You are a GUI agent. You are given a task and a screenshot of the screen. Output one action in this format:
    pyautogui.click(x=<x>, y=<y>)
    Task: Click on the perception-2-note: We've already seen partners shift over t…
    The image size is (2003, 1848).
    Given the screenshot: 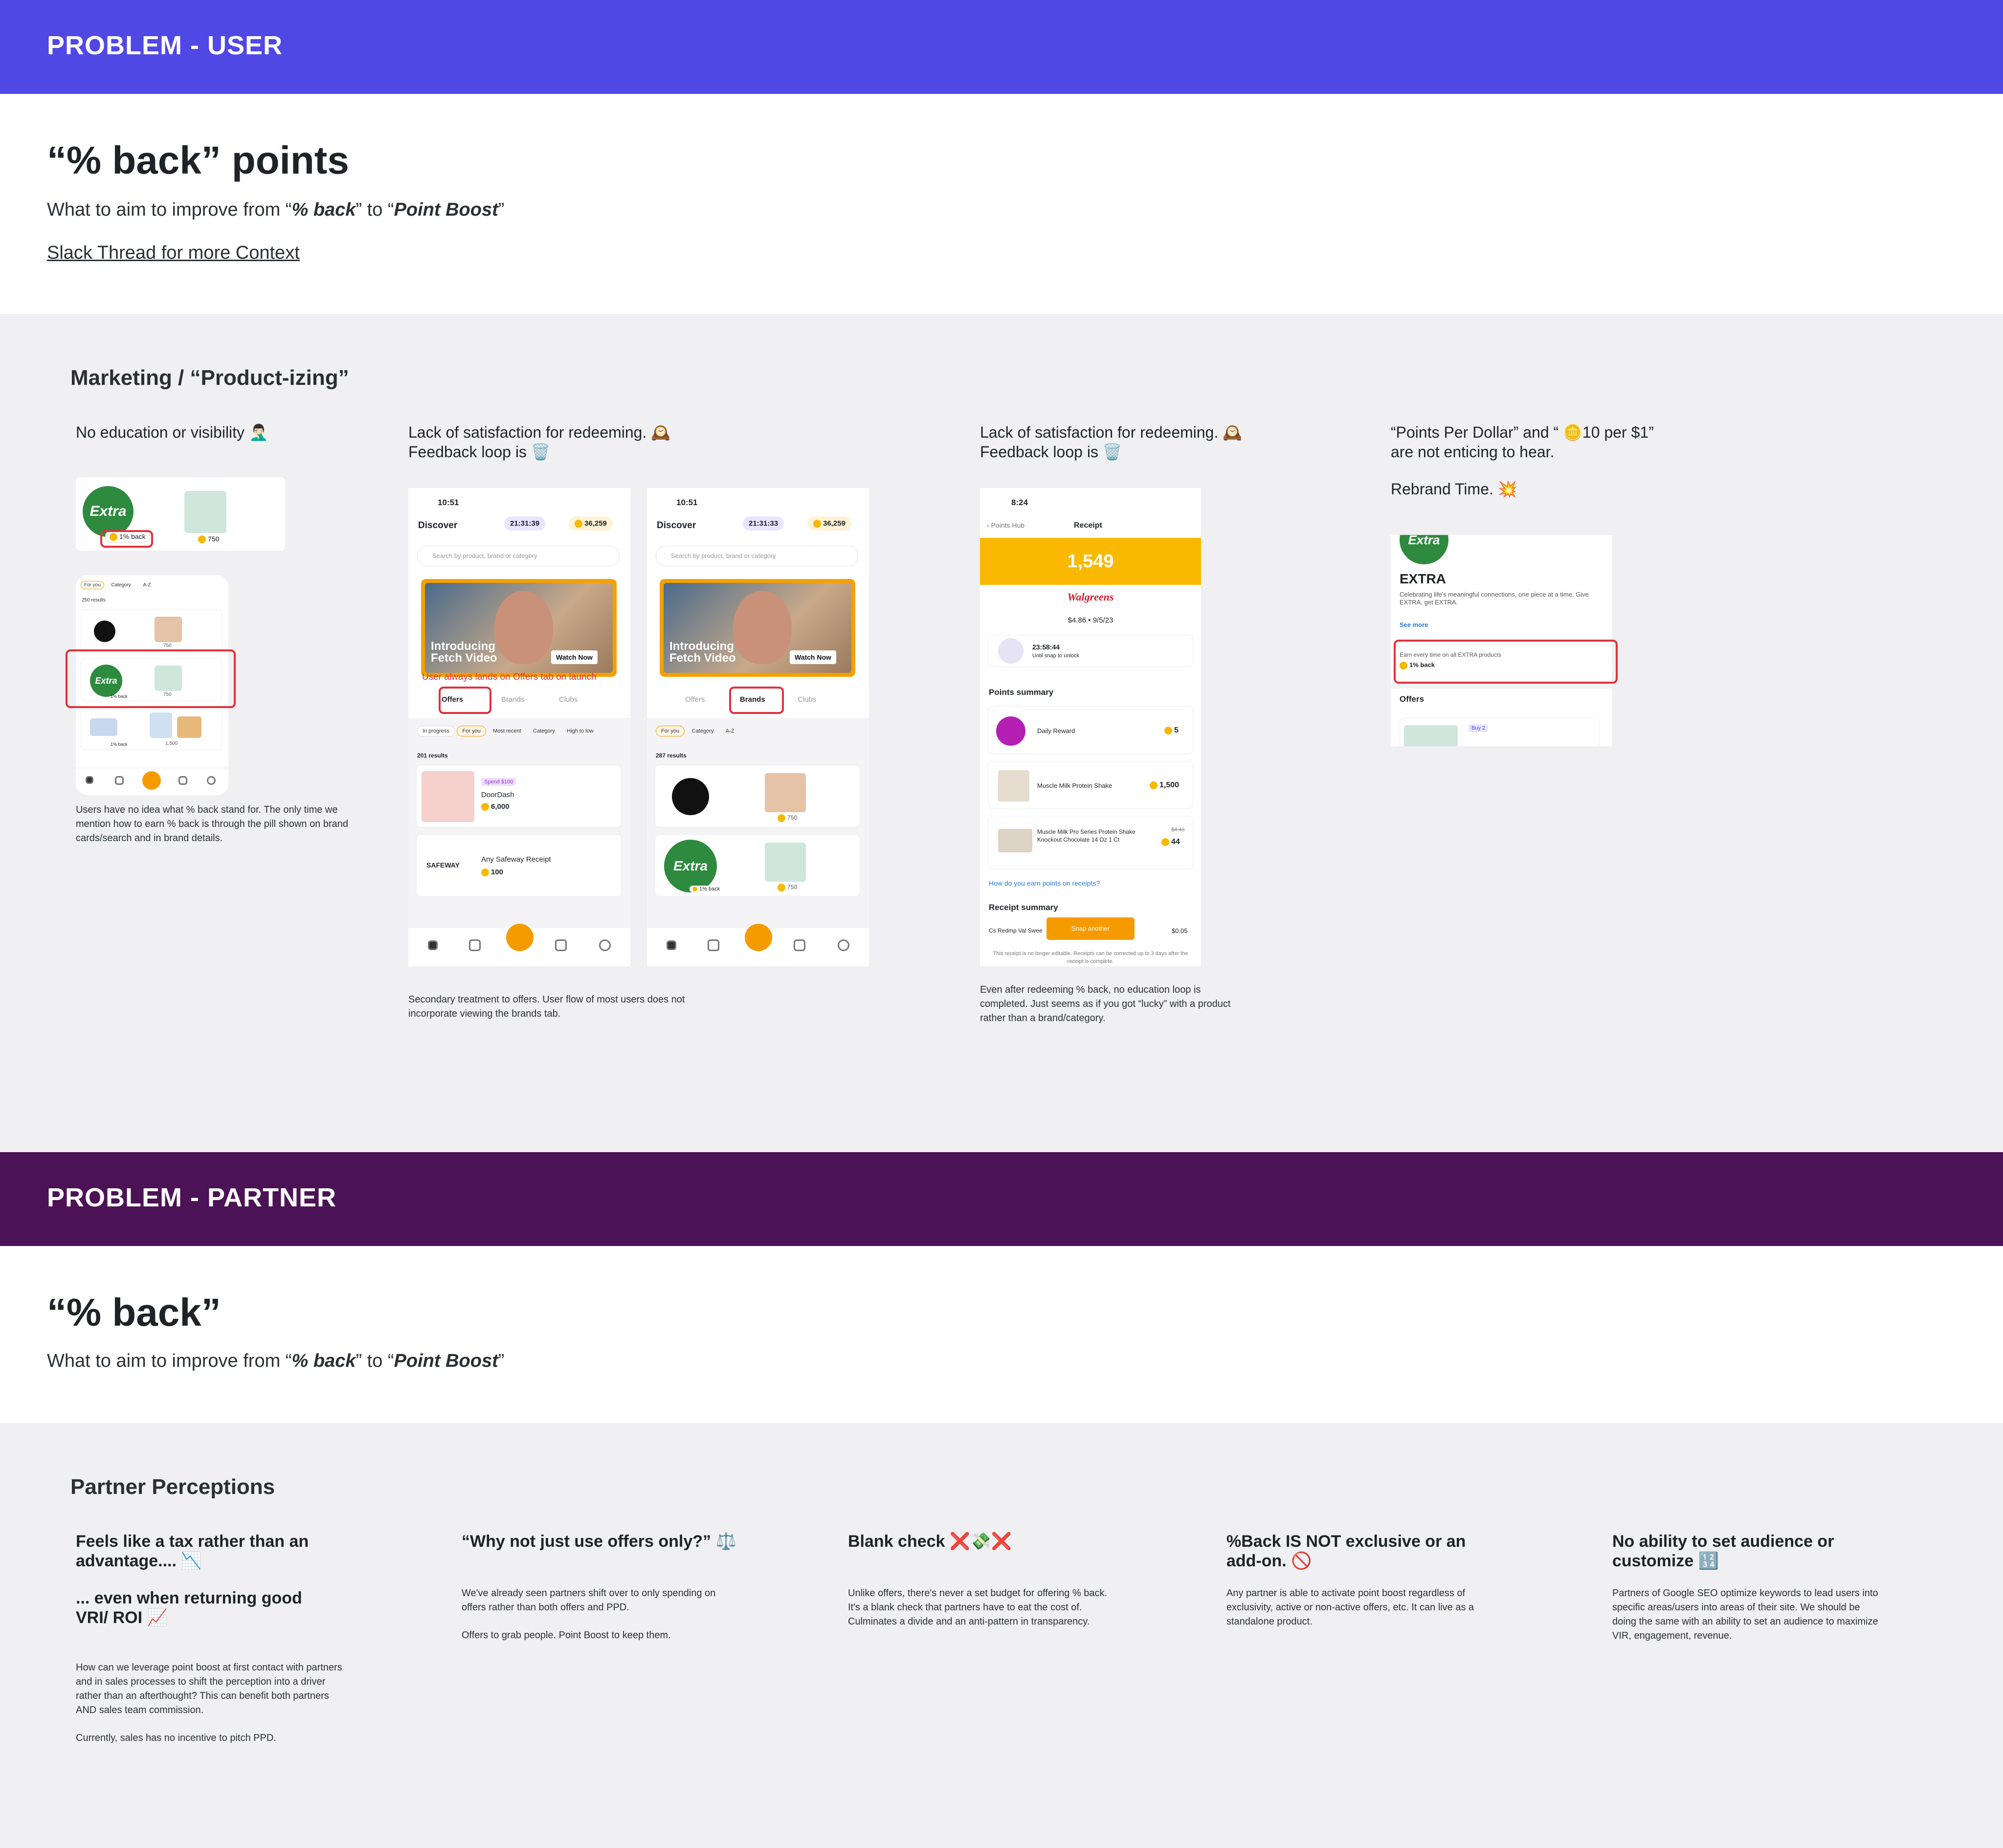 What is the action you would take?
    pyautogui.click(x=589, y=1600)
    